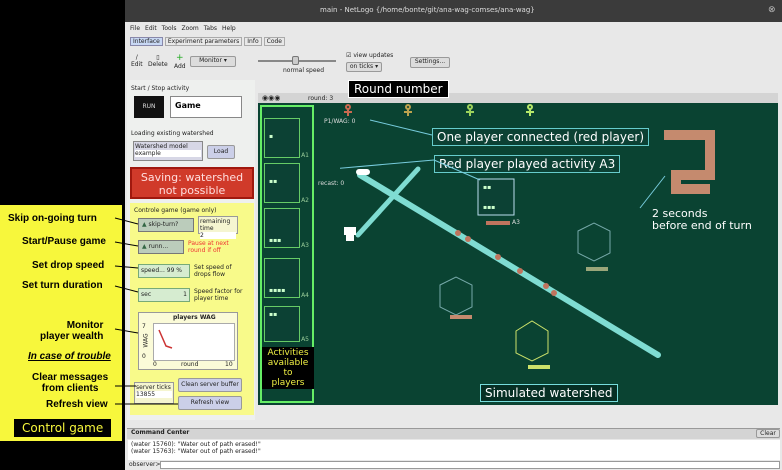  I want to click on annotation-drop: Set drop speed, so click(68, 265).